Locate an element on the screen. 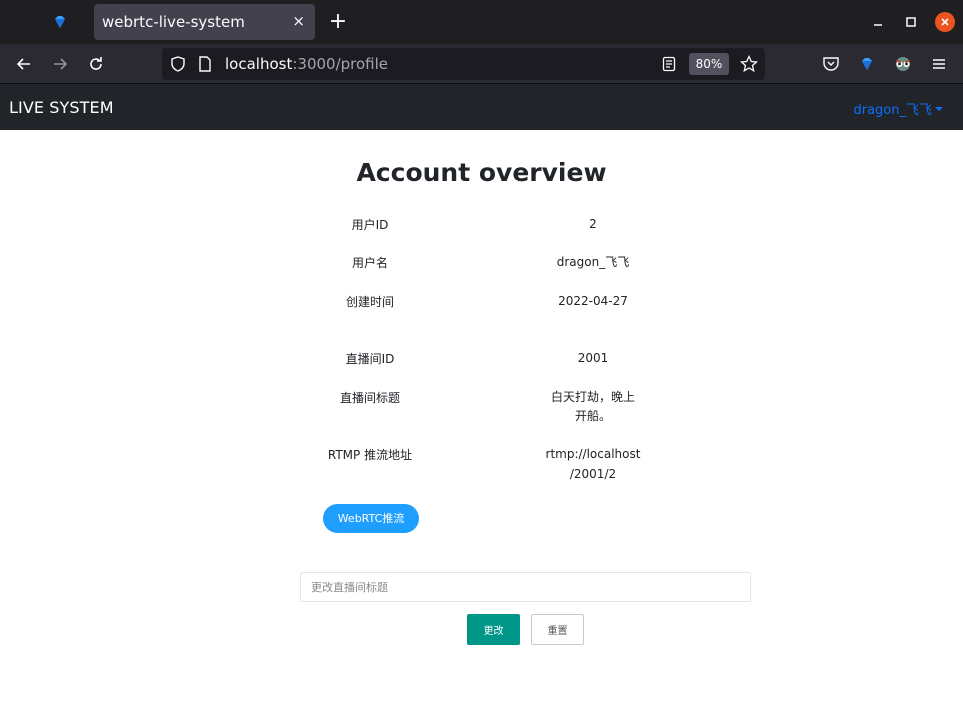 This screenshot has width=963, height=713. pocket-button is located at coordinates (831, 64).